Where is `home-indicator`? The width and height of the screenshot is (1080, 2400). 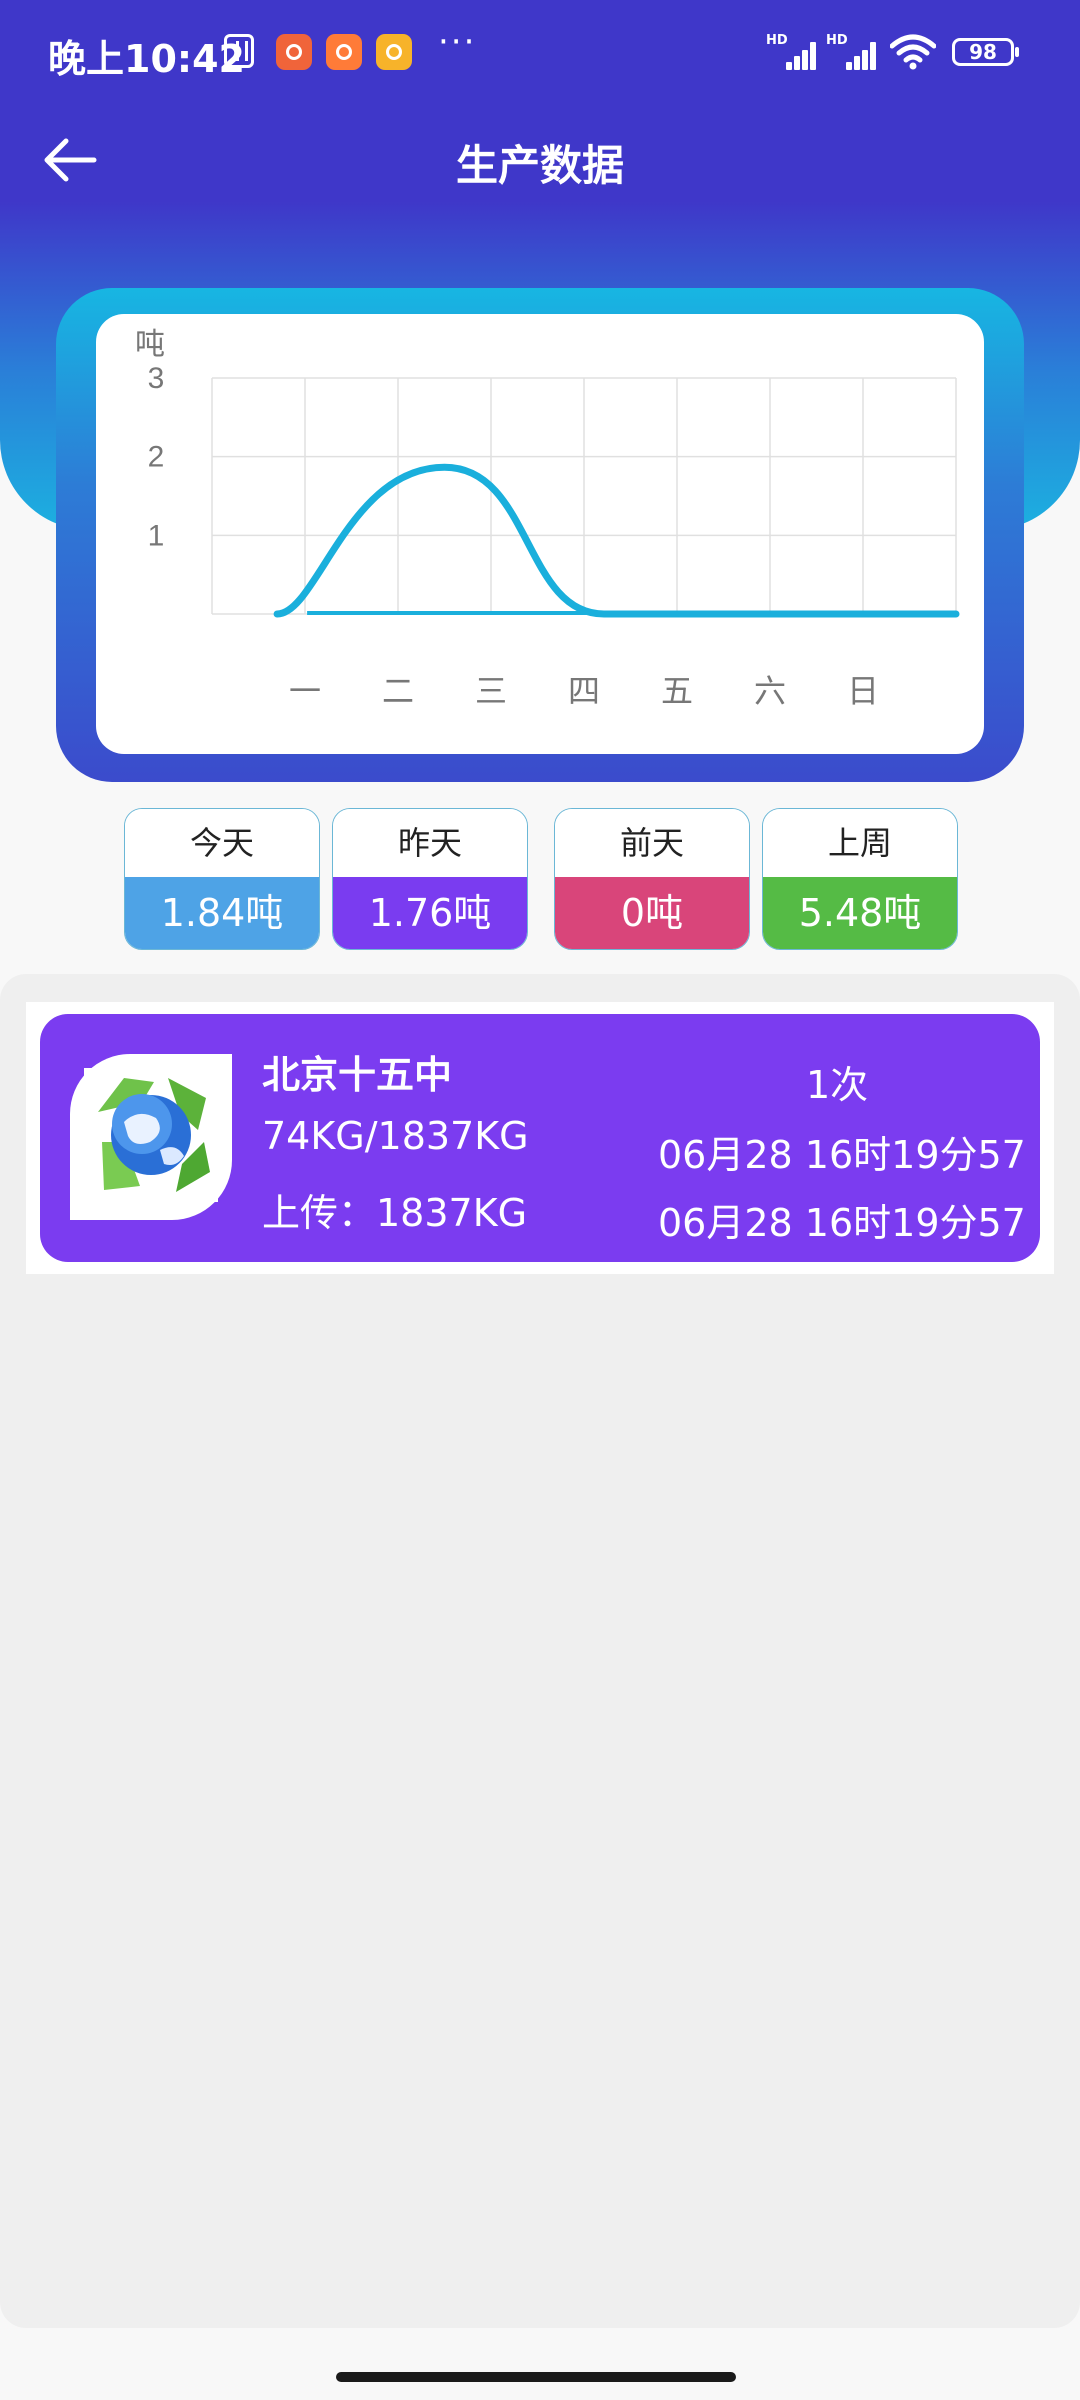
home-indicator is located at coordinates (536, 2377).